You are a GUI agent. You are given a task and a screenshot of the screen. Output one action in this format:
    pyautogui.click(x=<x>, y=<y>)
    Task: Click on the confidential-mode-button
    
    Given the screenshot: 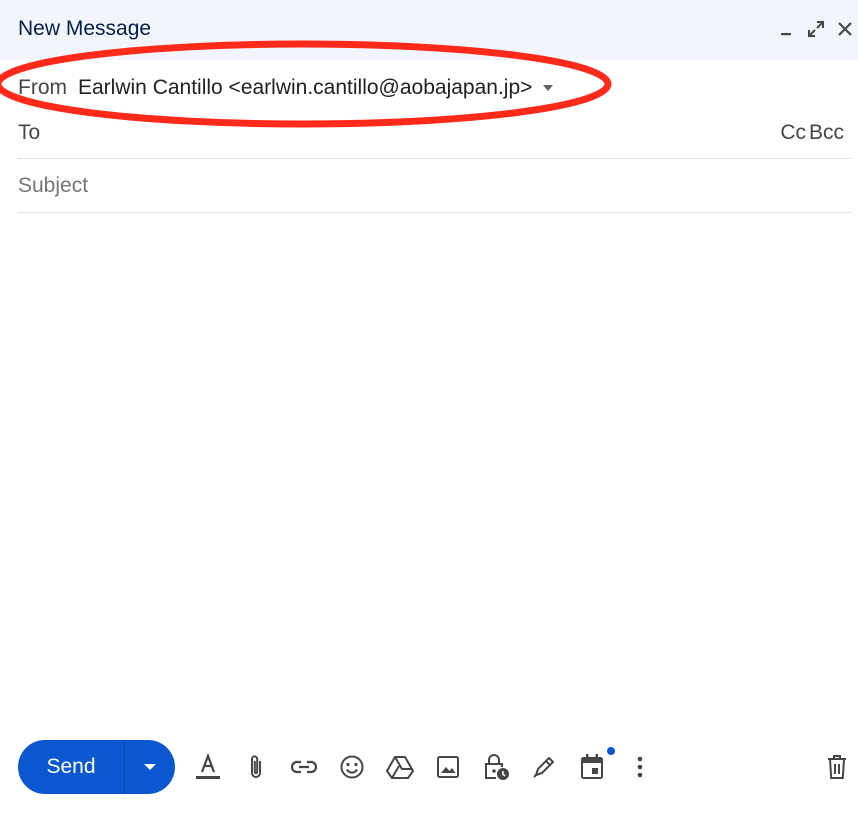 What is the action you would take?
    pyautogui.click(x=496, y=767)
    